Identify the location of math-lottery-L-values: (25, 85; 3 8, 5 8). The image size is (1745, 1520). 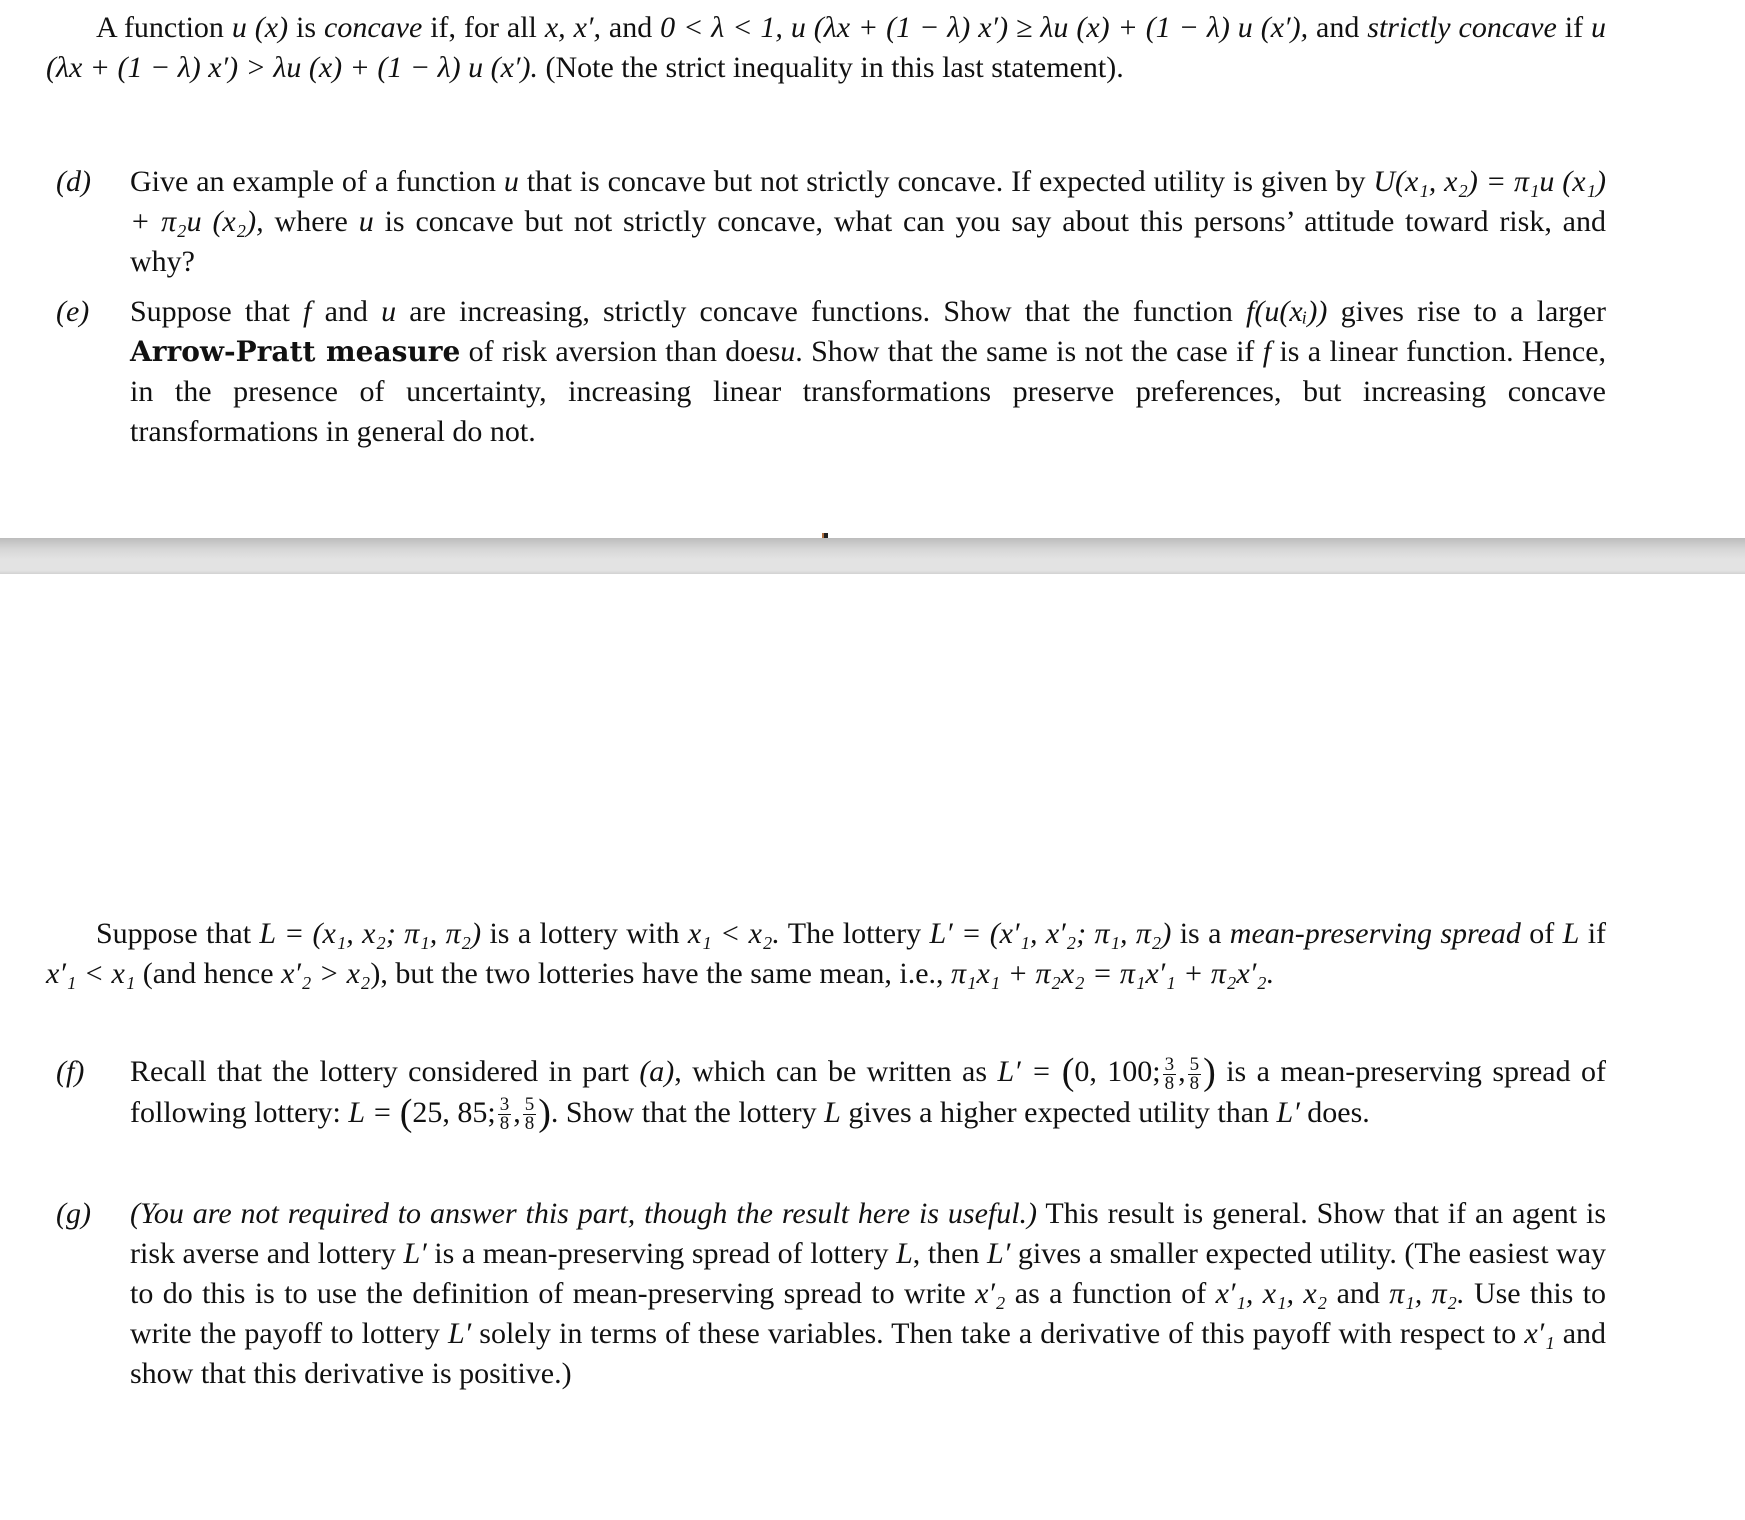
(475, 1113).